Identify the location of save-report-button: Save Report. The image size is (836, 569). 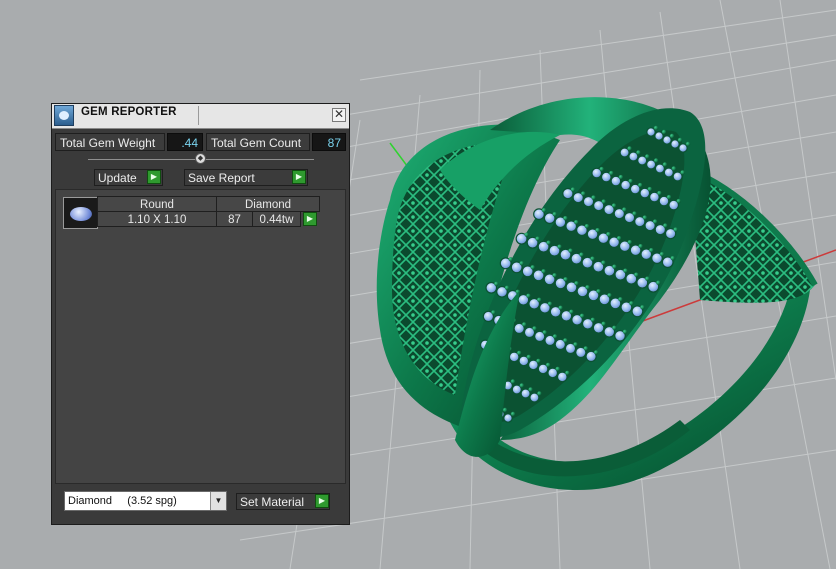
(246, 177).